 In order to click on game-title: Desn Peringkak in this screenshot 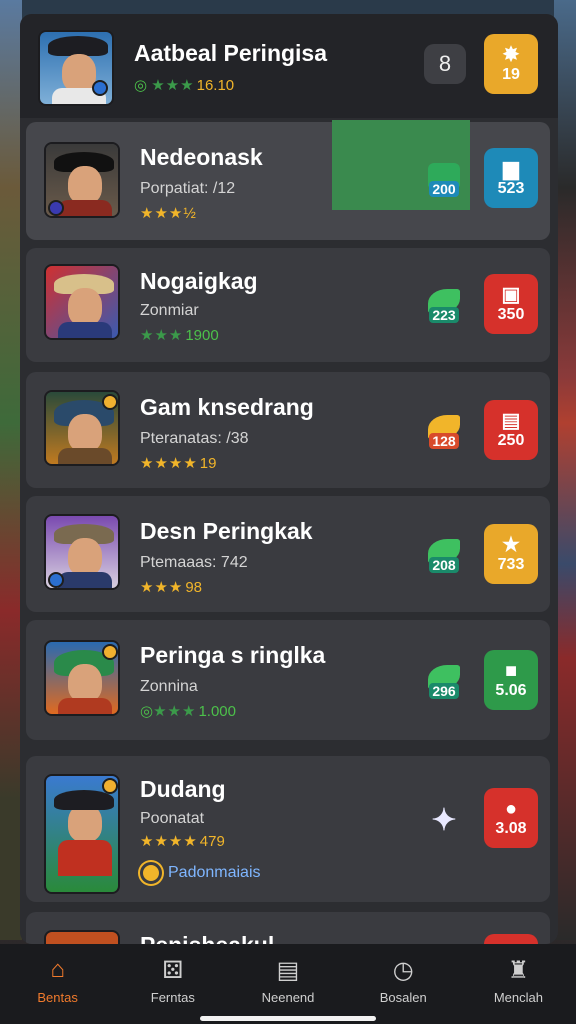, I will do `click(226, 531)`.